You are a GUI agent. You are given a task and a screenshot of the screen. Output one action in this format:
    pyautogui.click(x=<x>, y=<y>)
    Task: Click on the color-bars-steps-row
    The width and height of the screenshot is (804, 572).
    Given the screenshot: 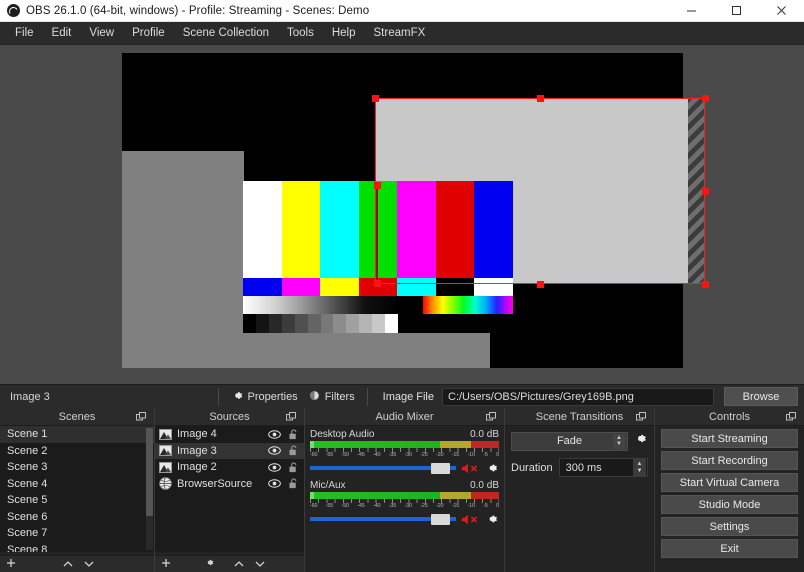 What is the action you would take?
    pyautogui.click(x=378, y=323)
    